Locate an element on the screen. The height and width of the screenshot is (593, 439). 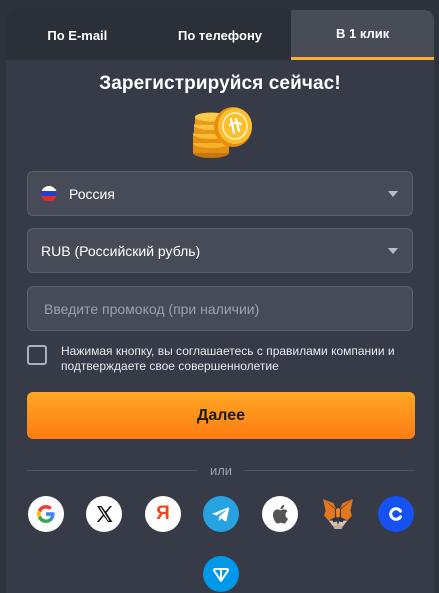
x-icon is located at coordinates (104, 514).